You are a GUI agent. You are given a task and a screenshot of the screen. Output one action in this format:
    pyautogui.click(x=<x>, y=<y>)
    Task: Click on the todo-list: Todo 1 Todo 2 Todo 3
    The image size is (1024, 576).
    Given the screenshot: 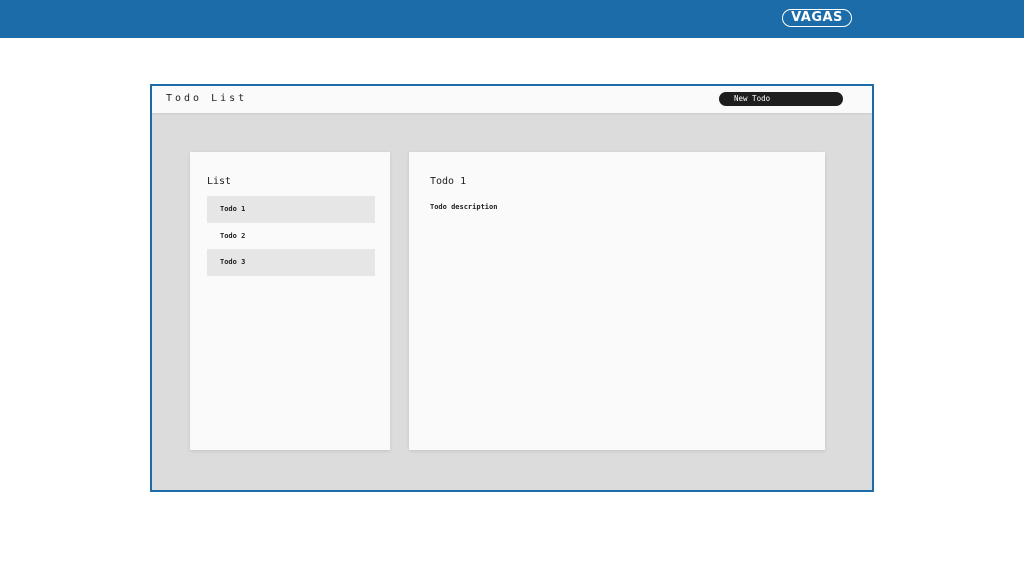 What is the action you would take?
    pyautogui.click(x=291, y=236)
    